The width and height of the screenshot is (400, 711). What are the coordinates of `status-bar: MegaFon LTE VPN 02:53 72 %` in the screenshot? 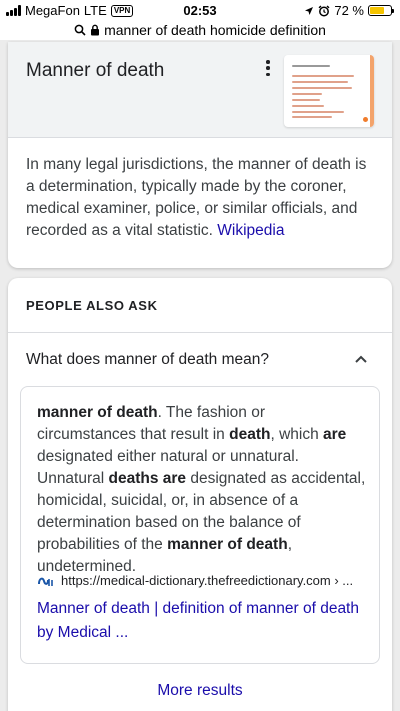 It's located at (200, 10).